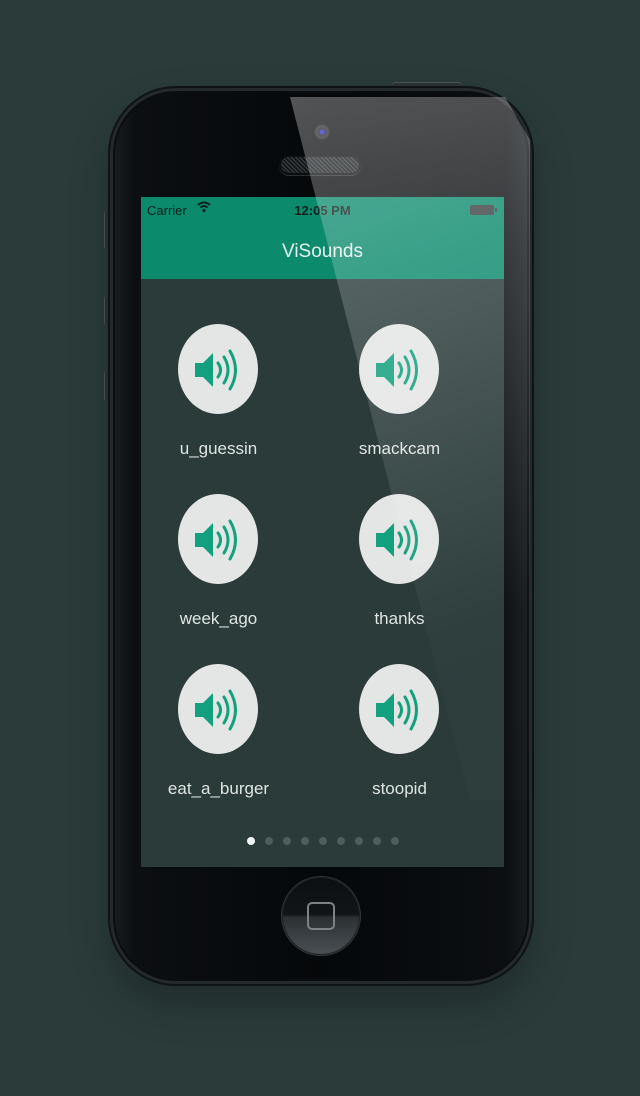 This screenshot has width=640, height=1096. What do you see at coordinates (320, 165) in the screenshot?
I see `earpiece-speaker` at bounding box center [320, 165].